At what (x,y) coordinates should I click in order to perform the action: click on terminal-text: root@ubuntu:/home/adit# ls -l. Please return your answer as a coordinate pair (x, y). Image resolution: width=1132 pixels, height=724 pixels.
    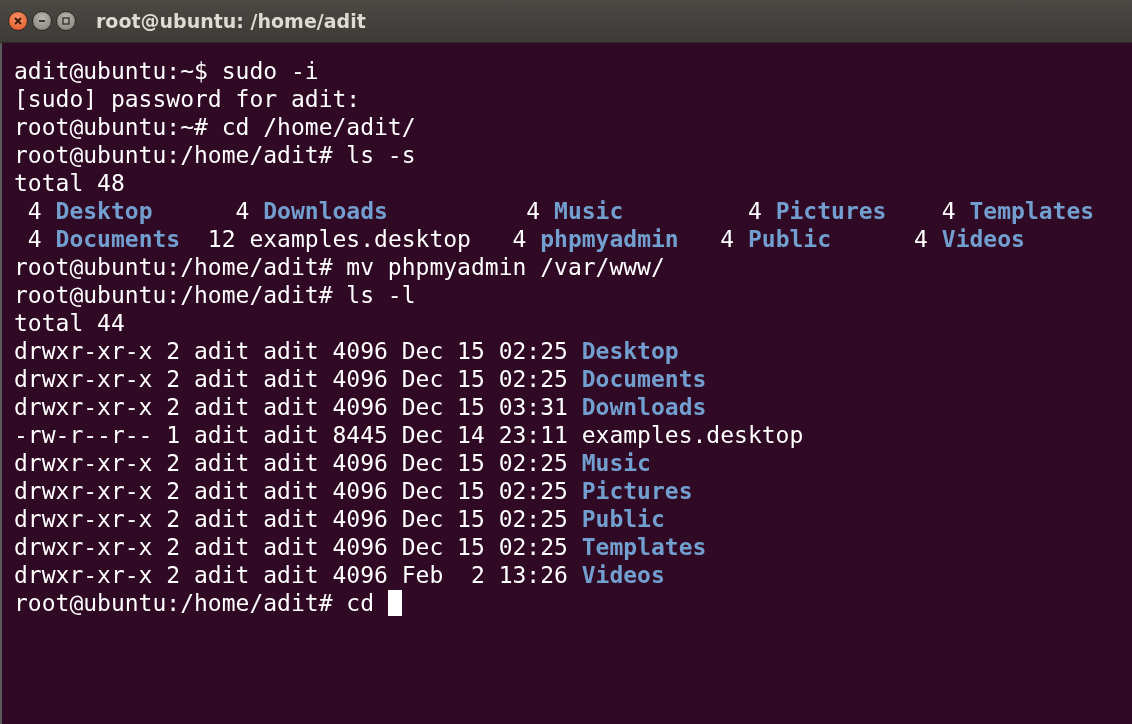
    Looking at the image, I should click on (215, 295).